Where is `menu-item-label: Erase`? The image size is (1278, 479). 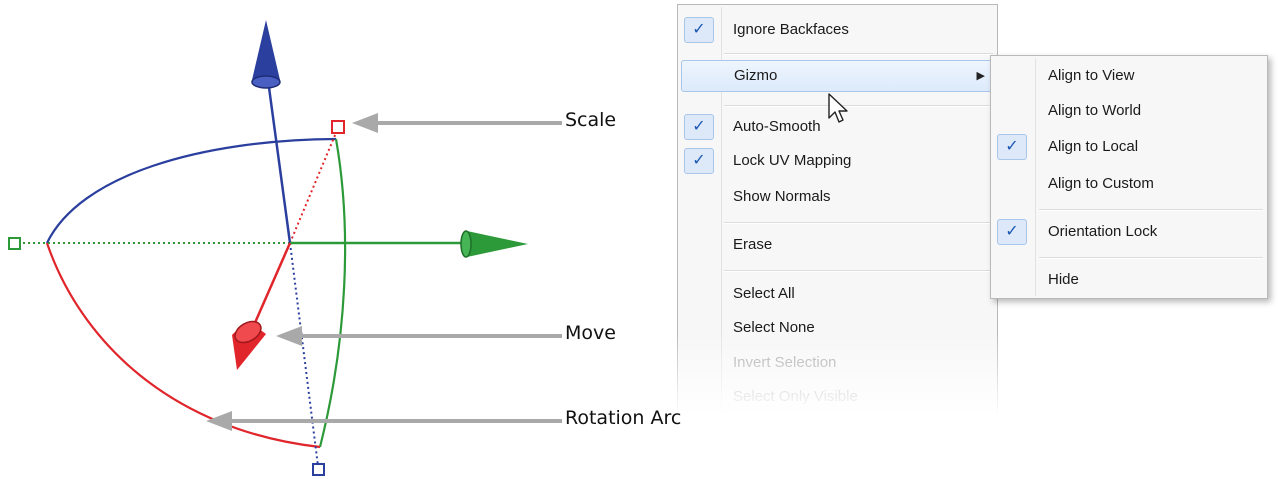 menu-item-label: Erase is located at coordinates (753, 244).